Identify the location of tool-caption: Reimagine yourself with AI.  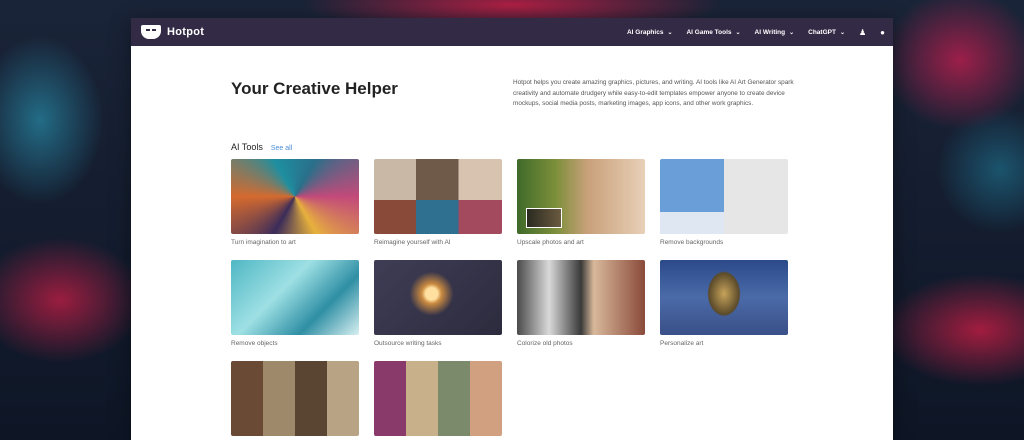
(412, 242).